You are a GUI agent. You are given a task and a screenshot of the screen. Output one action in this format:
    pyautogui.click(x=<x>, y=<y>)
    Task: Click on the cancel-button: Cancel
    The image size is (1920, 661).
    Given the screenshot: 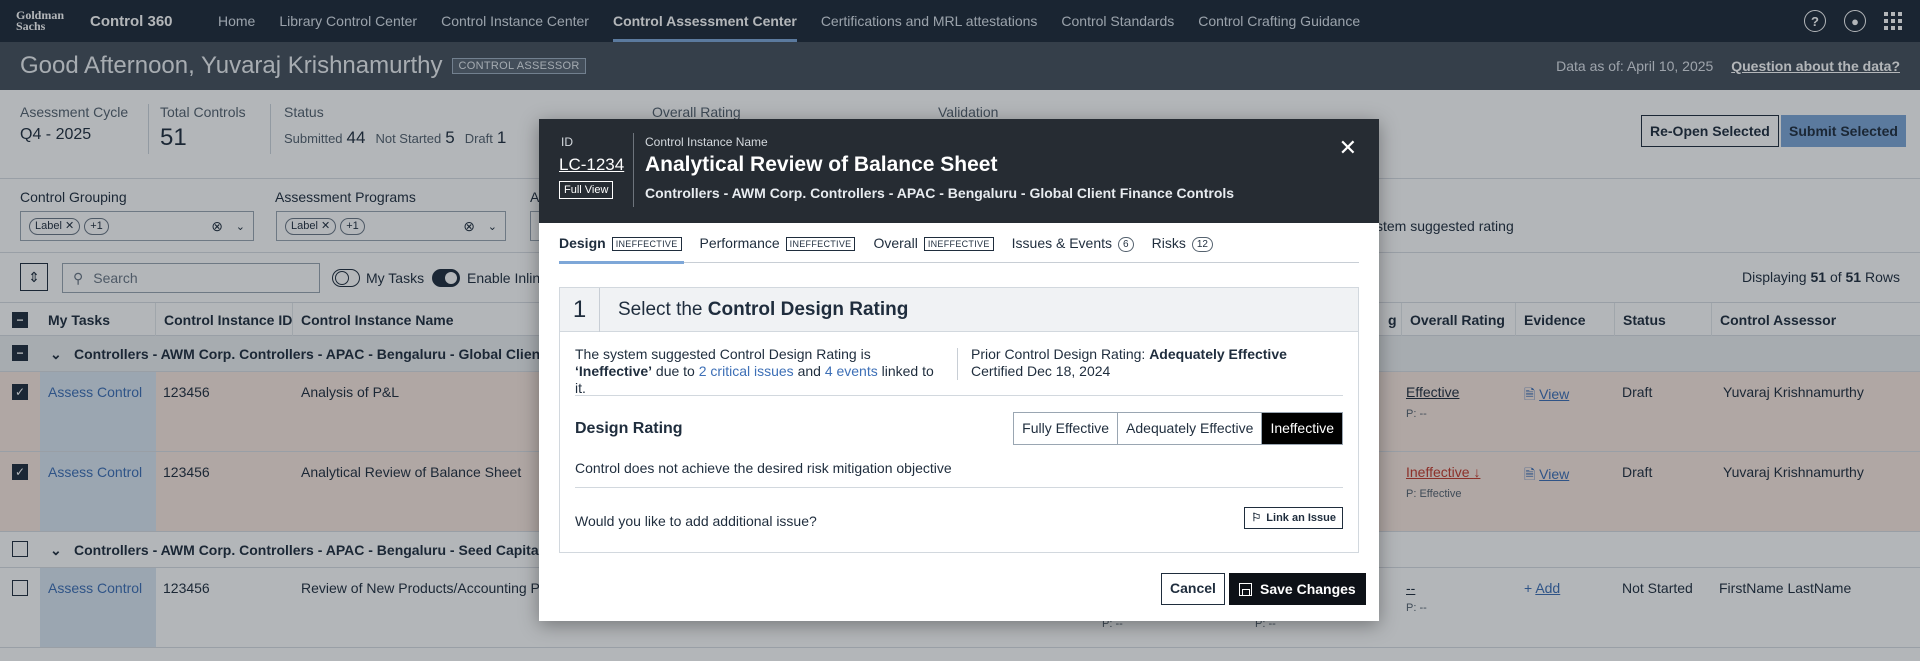 What is the action you would take?
    pyautogui.click(x=1193, y=589)
    